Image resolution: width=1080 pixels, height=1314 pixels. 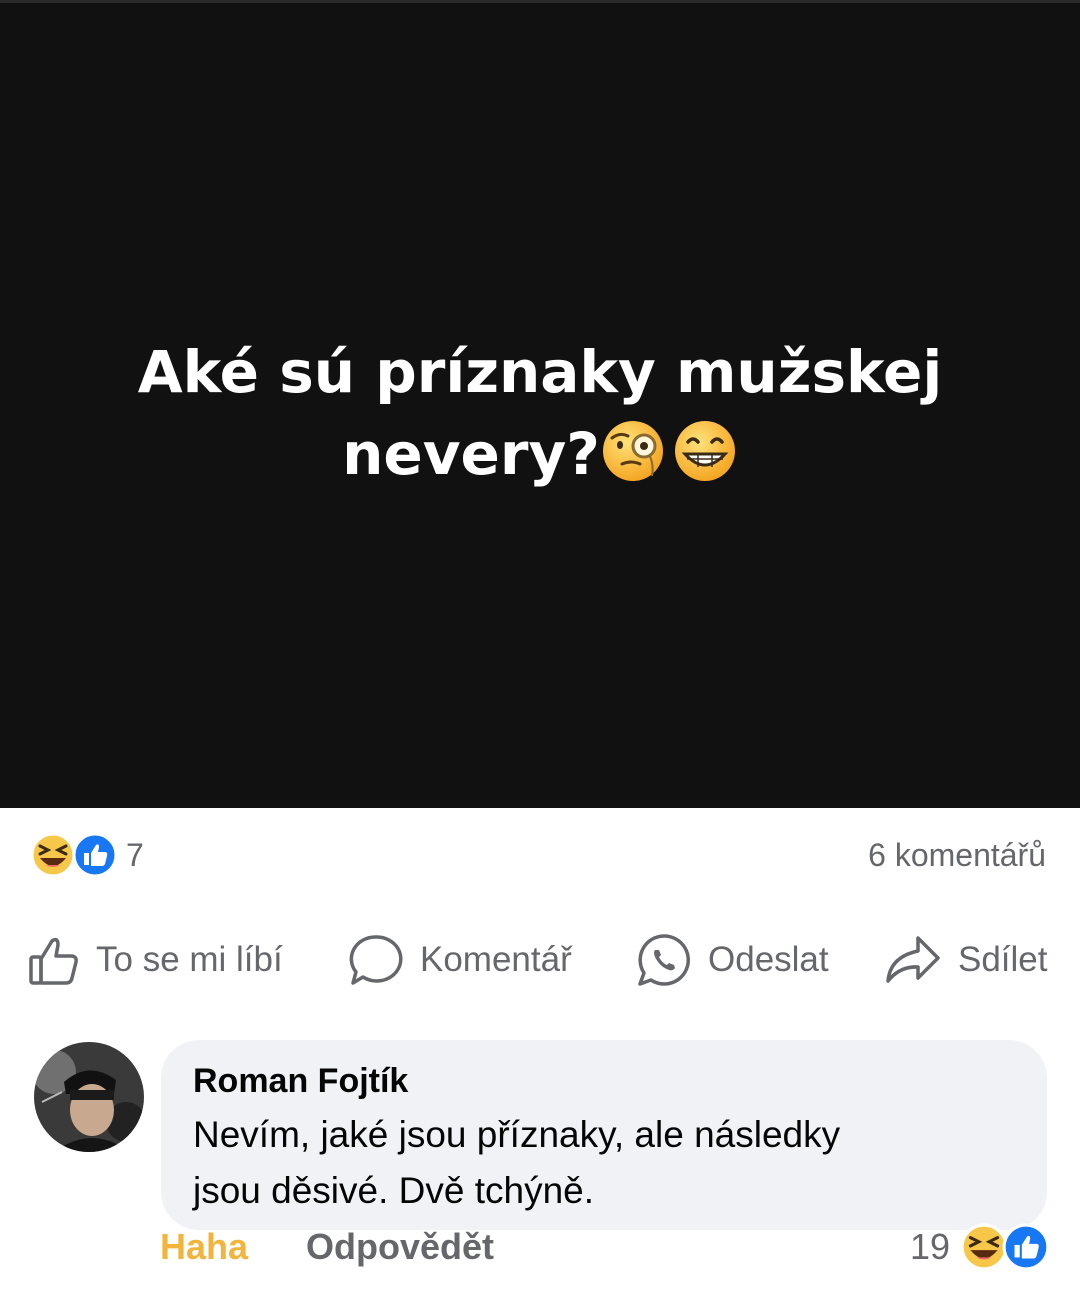 What do you see at coordinates (471, 454) in the screenshot?
I see `post-text-line2: nevery?` at bounding box center [471, 454].